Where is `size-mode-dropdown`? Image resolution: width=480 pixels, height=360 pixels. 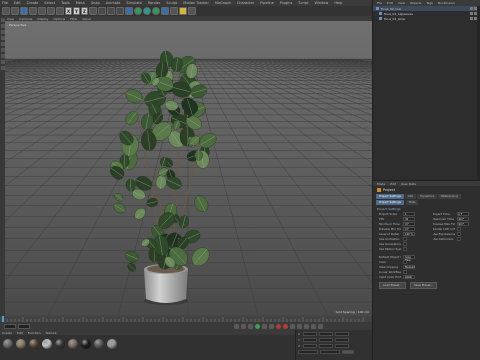 size-mode-dropdown is located at coordinates (330, 352).